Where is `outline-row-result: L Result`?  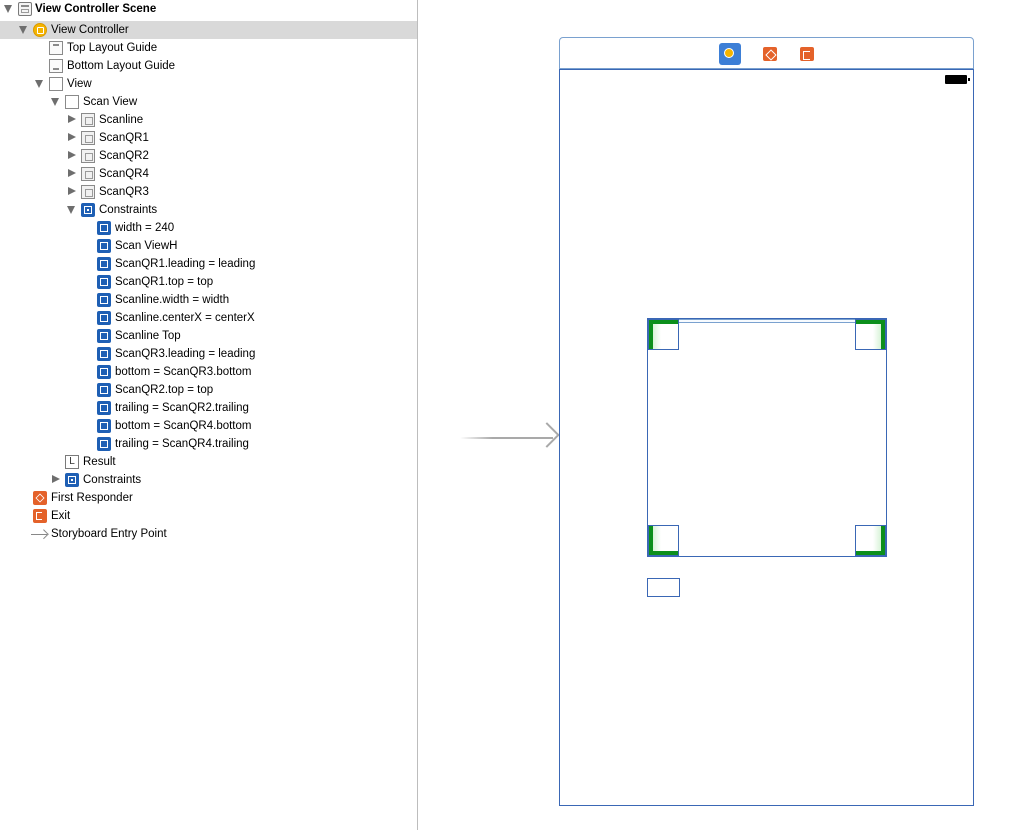
outline-row-result: L Result is located at coordinates (208, 462).